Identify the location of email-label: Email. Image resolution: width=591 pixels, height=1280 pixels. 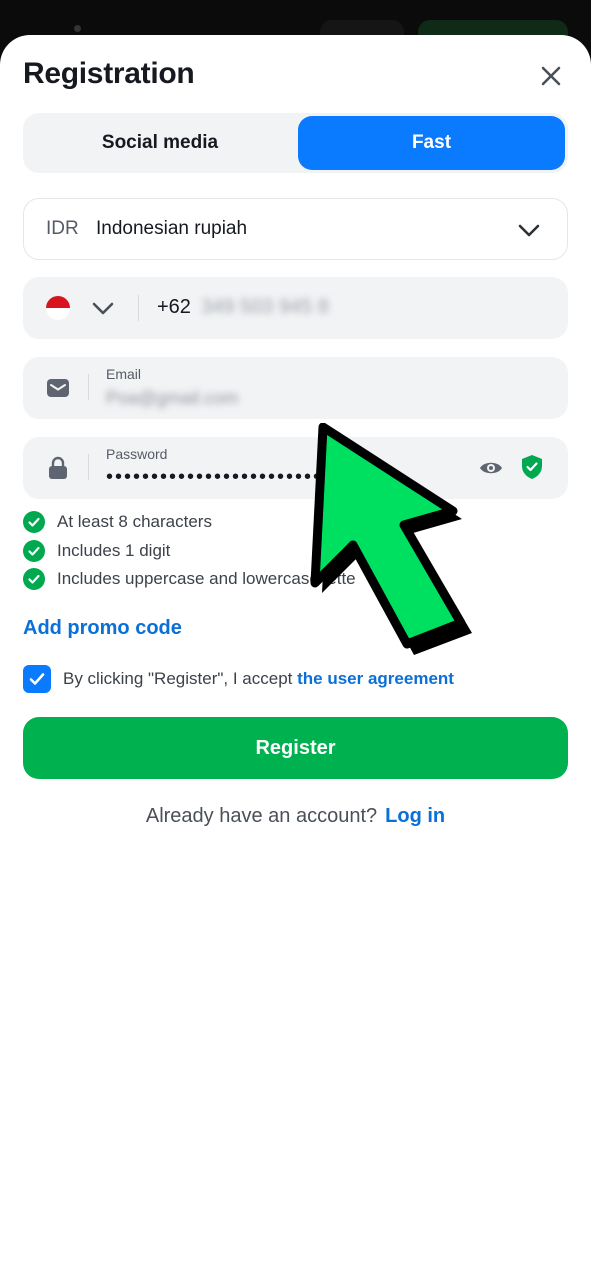
(124, 374).